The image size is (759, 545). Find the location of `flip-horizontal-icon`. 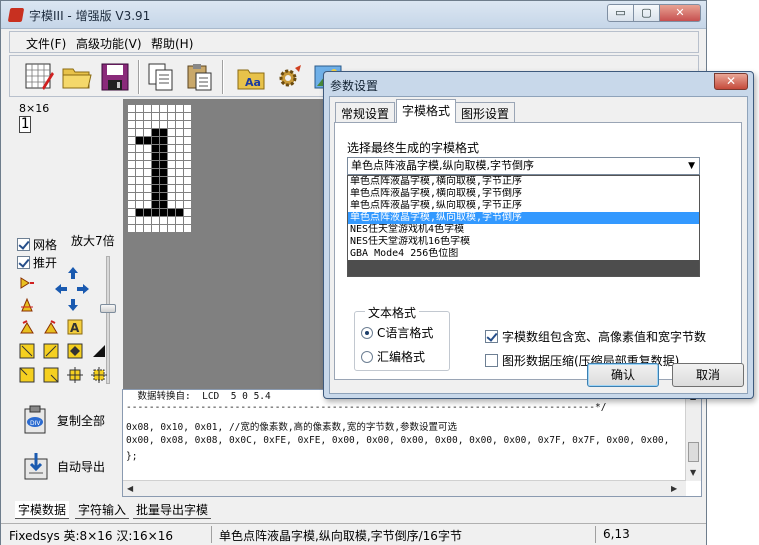

flip-horizontal-icon is located at coordinates (27, 283).